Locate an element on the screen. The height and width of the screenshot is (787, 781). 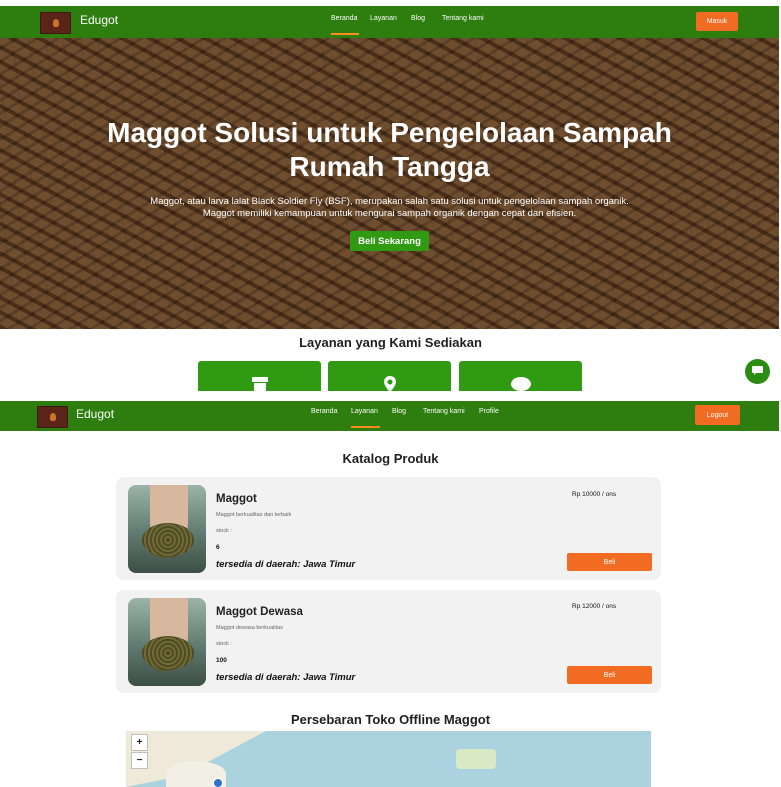
buy-now-button: Beli Sekarang is located at coordinates (389, 241).